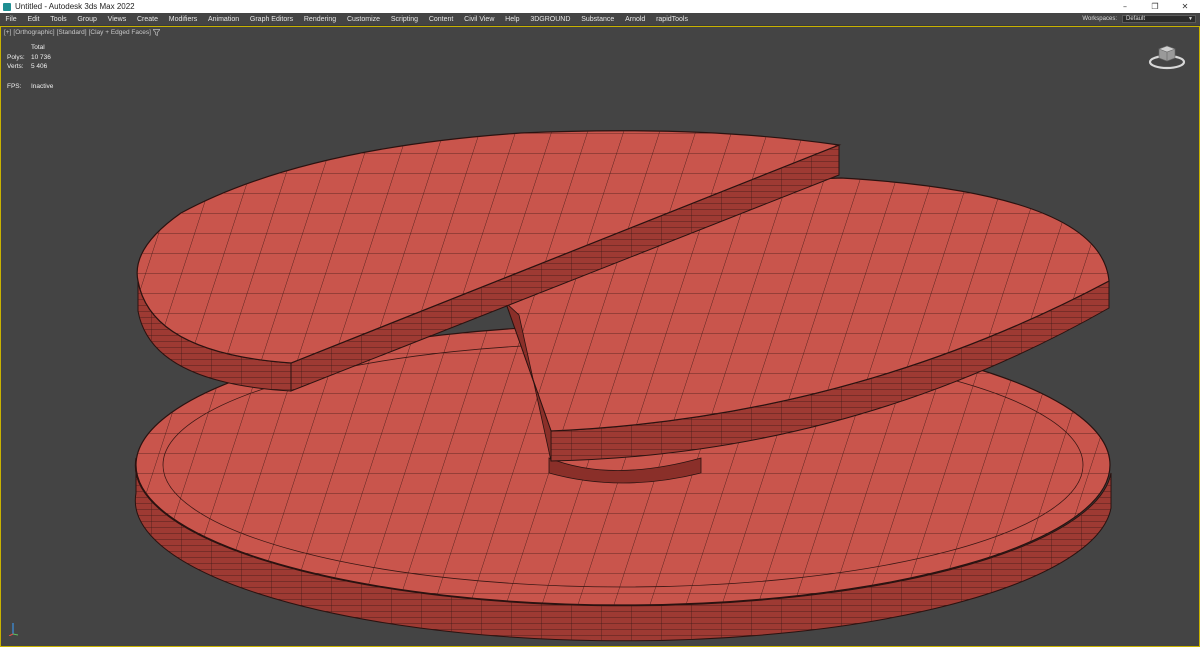 This screenshot has width=1200, height=647. Describe the element at coordinates (7, 32) in the screenshot. I see `viewport-menu-plus: [+]` at that location.